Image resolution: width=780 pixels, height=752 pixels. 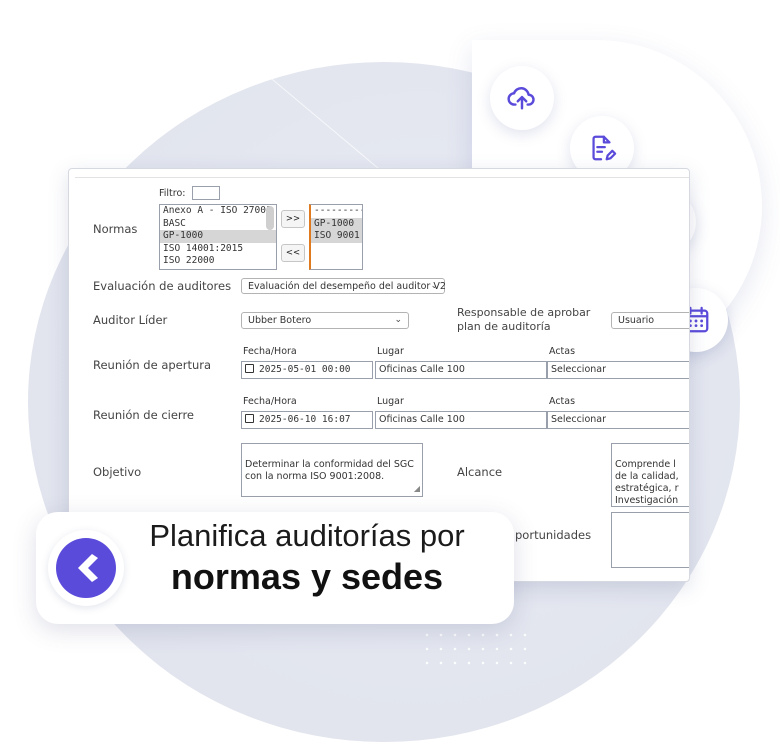 I want to click on responsable-label: Responsable de aprobar plan de auditoría, so click(x=524, y=319).